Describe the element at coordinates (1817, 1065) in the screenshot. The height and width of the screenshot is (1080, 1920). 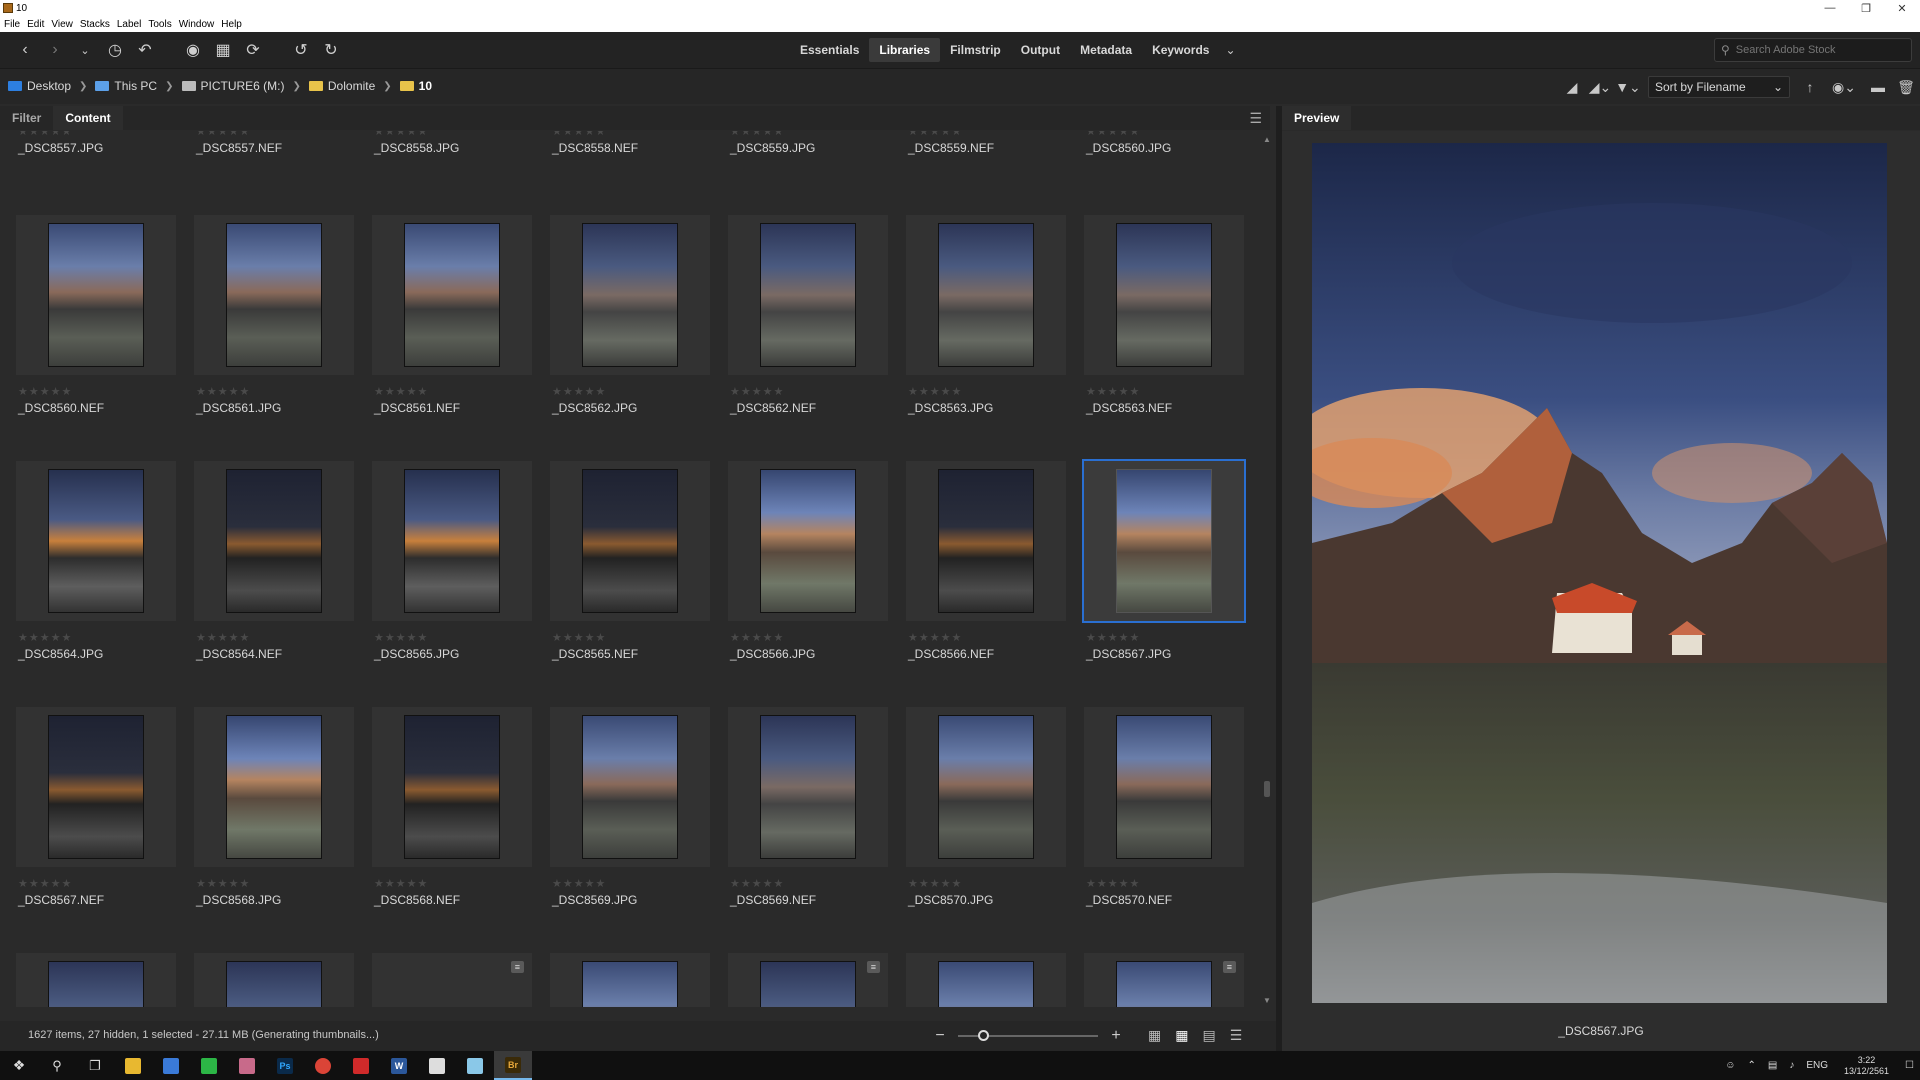
I see `language-indicator: ENG` at that location.